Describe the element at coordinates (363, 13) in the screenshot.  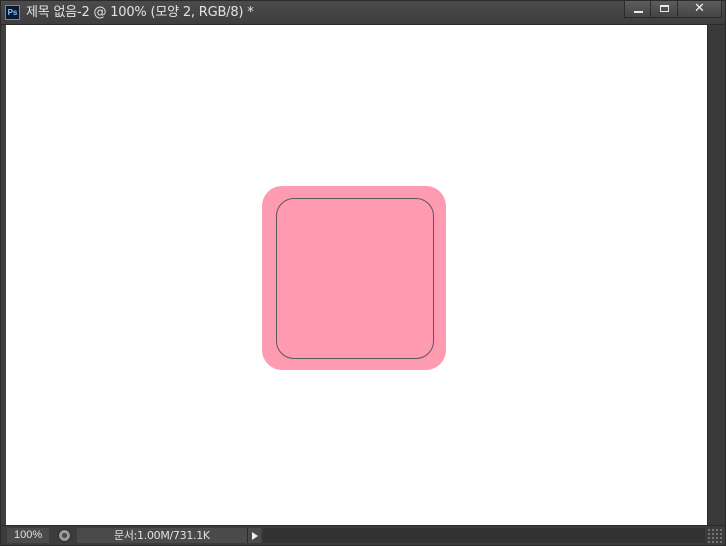
I see `title-bar: Ps 제목 없음-2 @ 100% (모양 2, RGB/8) * ✕` at that location.